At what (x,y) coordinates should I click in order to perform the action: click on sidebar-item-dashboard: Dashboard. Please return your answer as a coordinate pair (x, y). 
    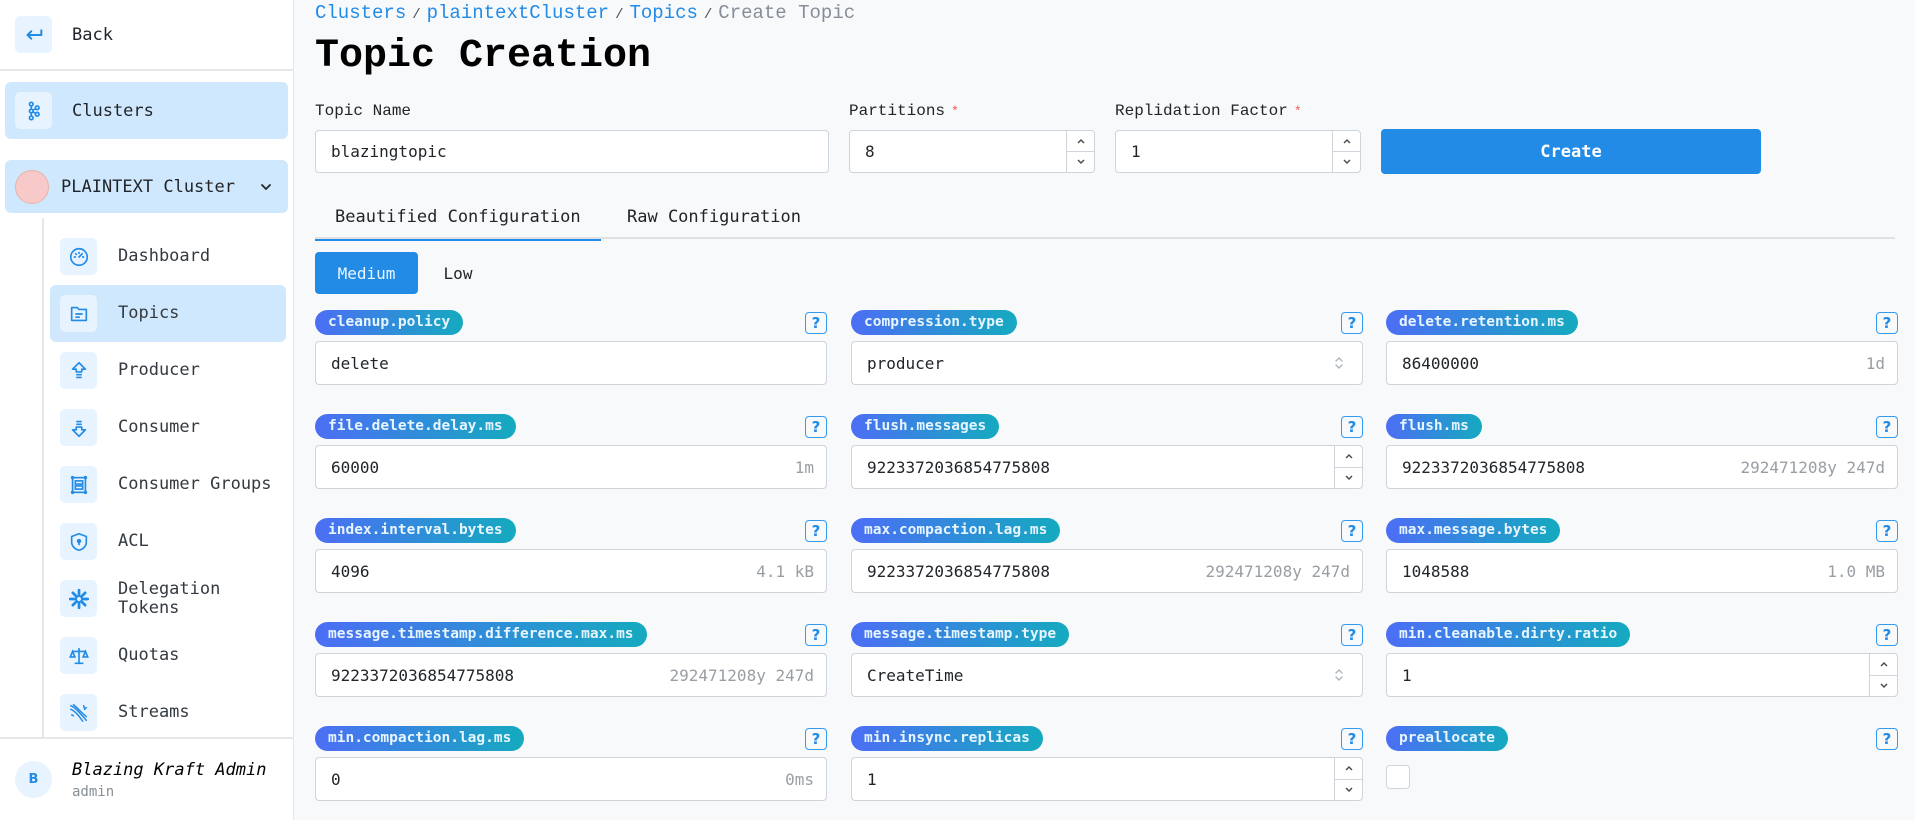
    Looking at the image, I should click on (168, 256).